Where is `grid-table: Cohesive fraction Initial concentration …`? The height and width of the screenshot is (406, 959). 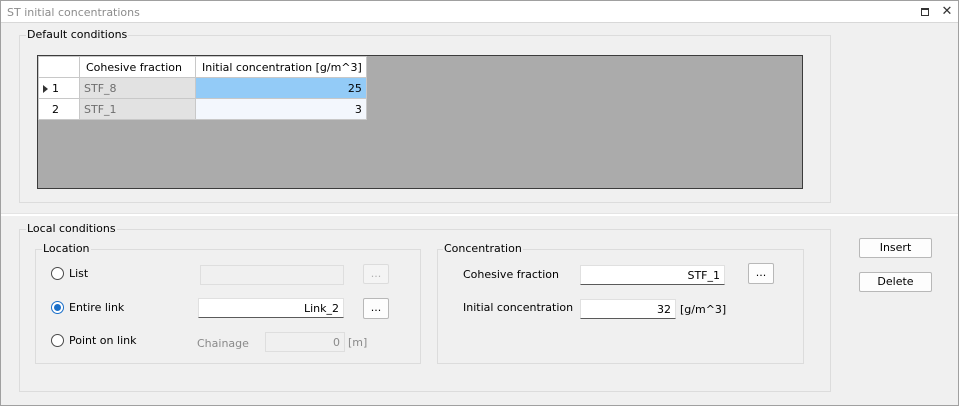 grid-table: Cohesive fraction Initial concentration … is located at coordinates (202, 88).